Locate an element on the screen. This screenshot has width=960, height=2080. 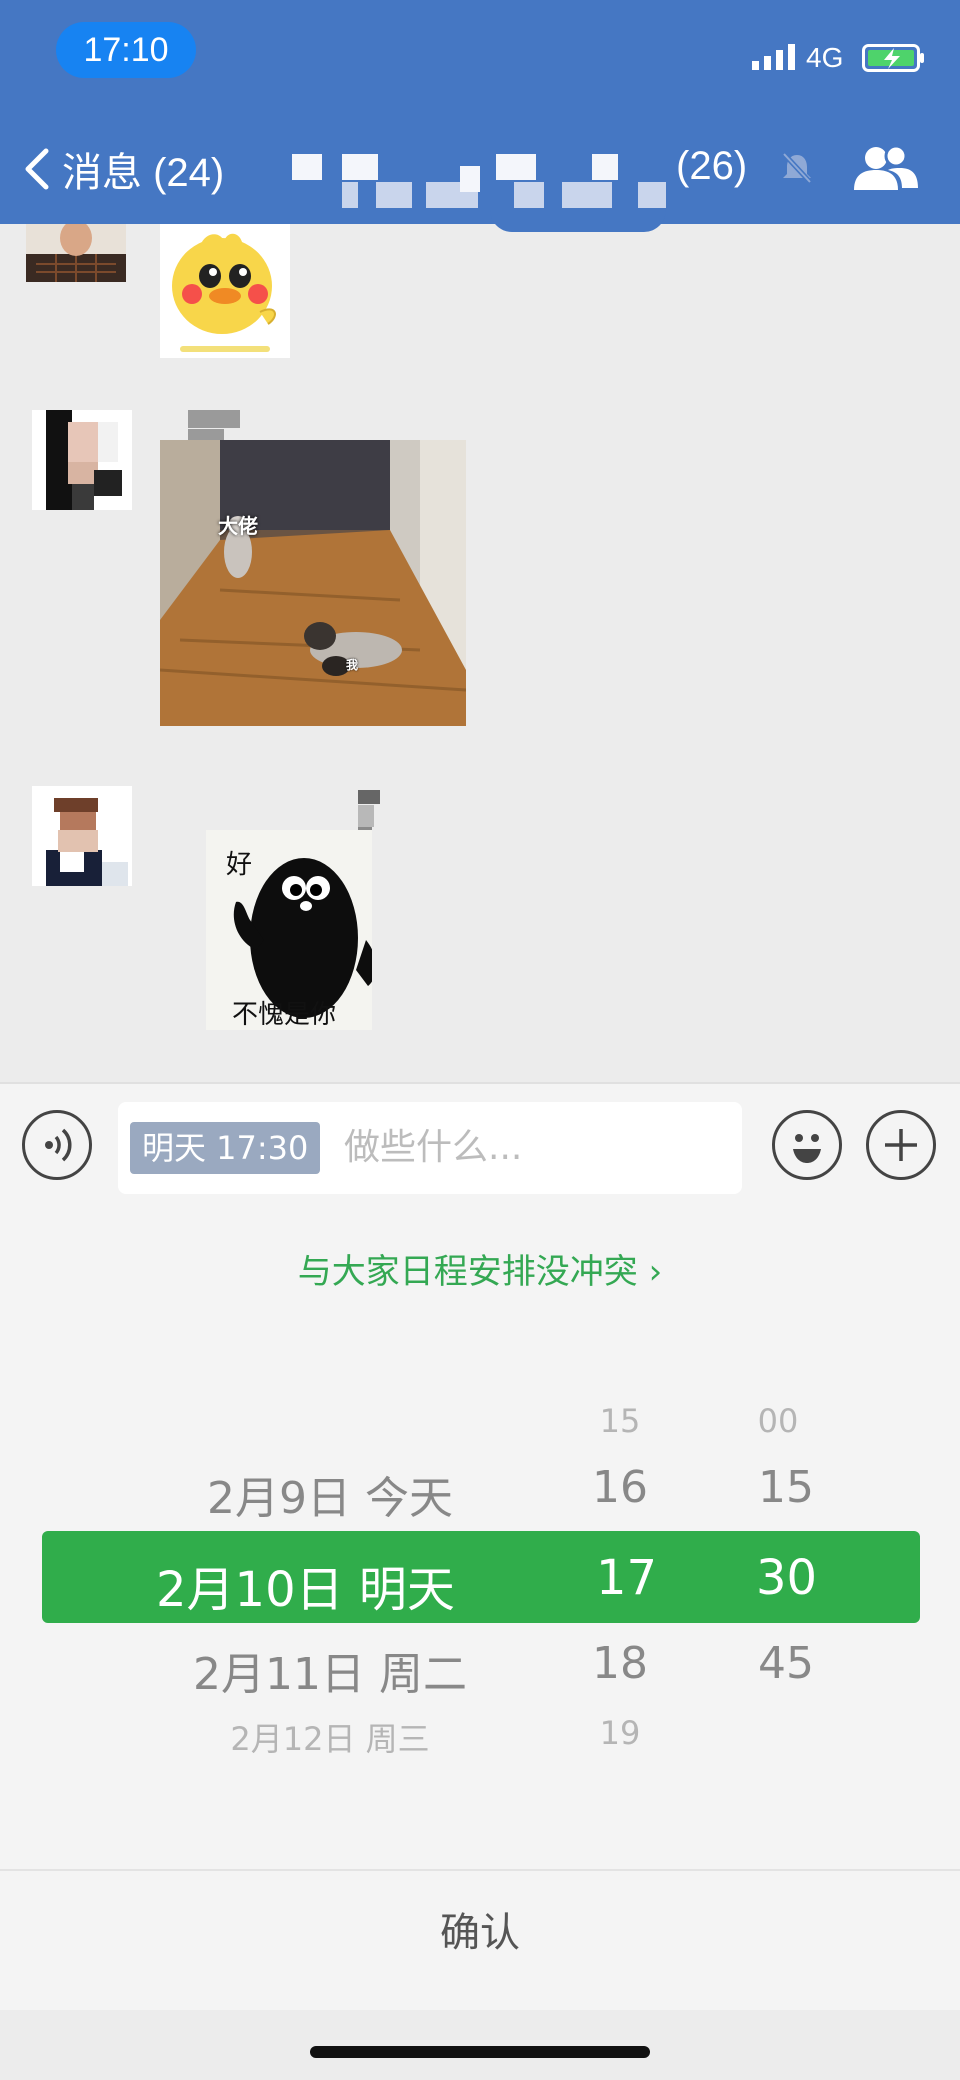
schedule-conflict-link: 与大家日程安排没冲突 › is located at coordinates (480, 1268).